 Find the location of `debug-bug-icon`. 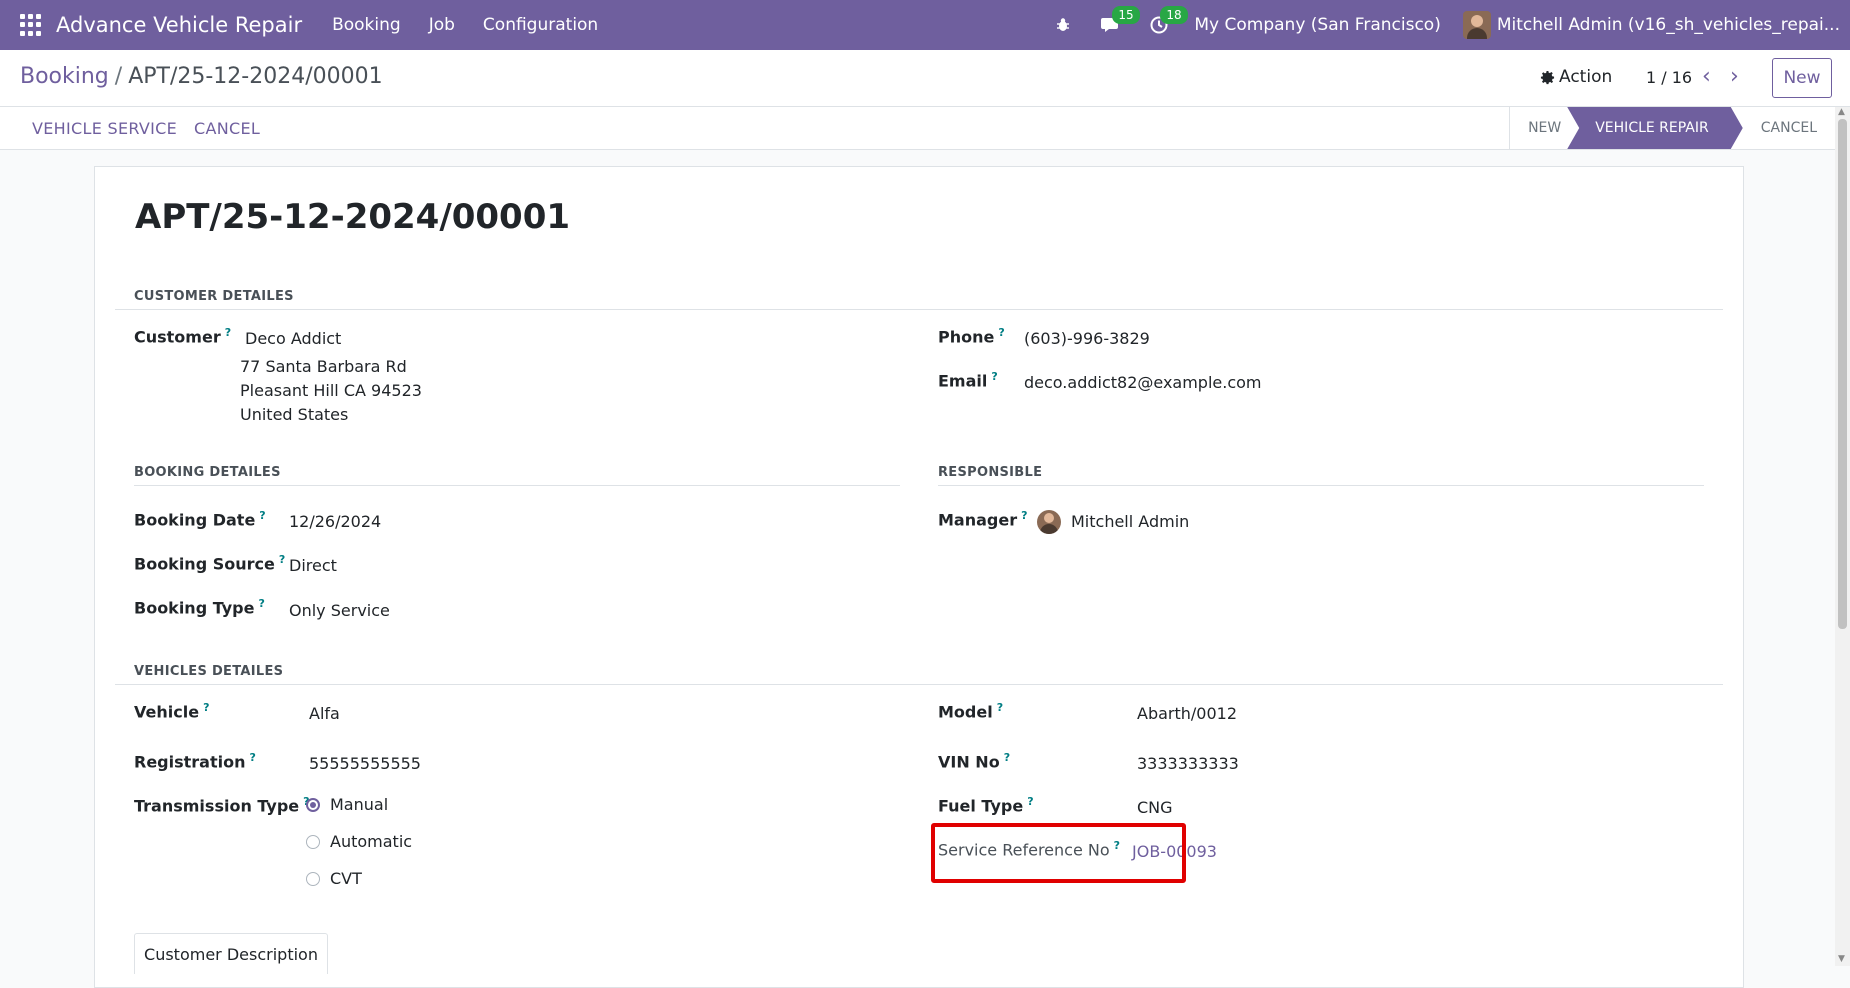

debug-bug-icon is located at coordinates (1063, 25).